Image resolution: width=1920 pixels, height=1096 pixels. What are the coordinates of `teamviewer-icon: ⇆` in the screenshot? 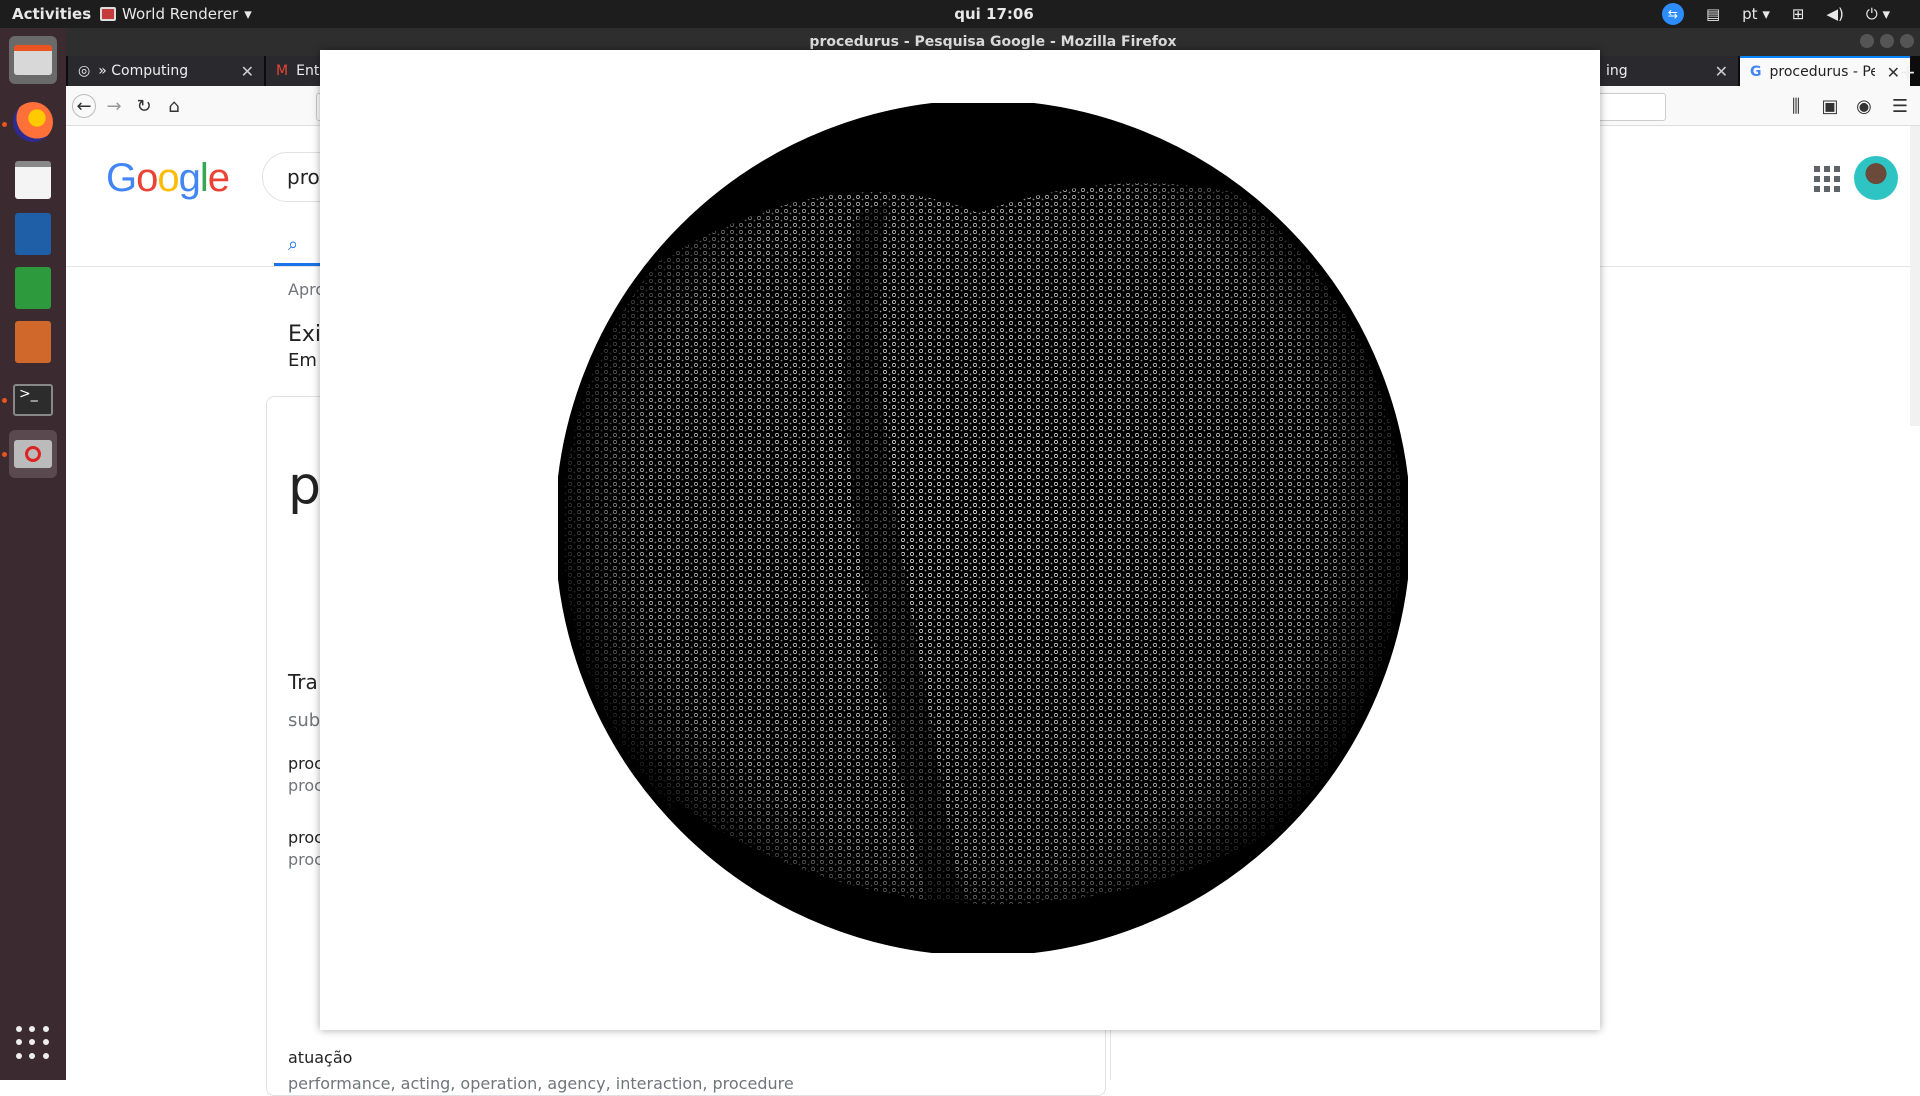 It's located at (1672, 14).